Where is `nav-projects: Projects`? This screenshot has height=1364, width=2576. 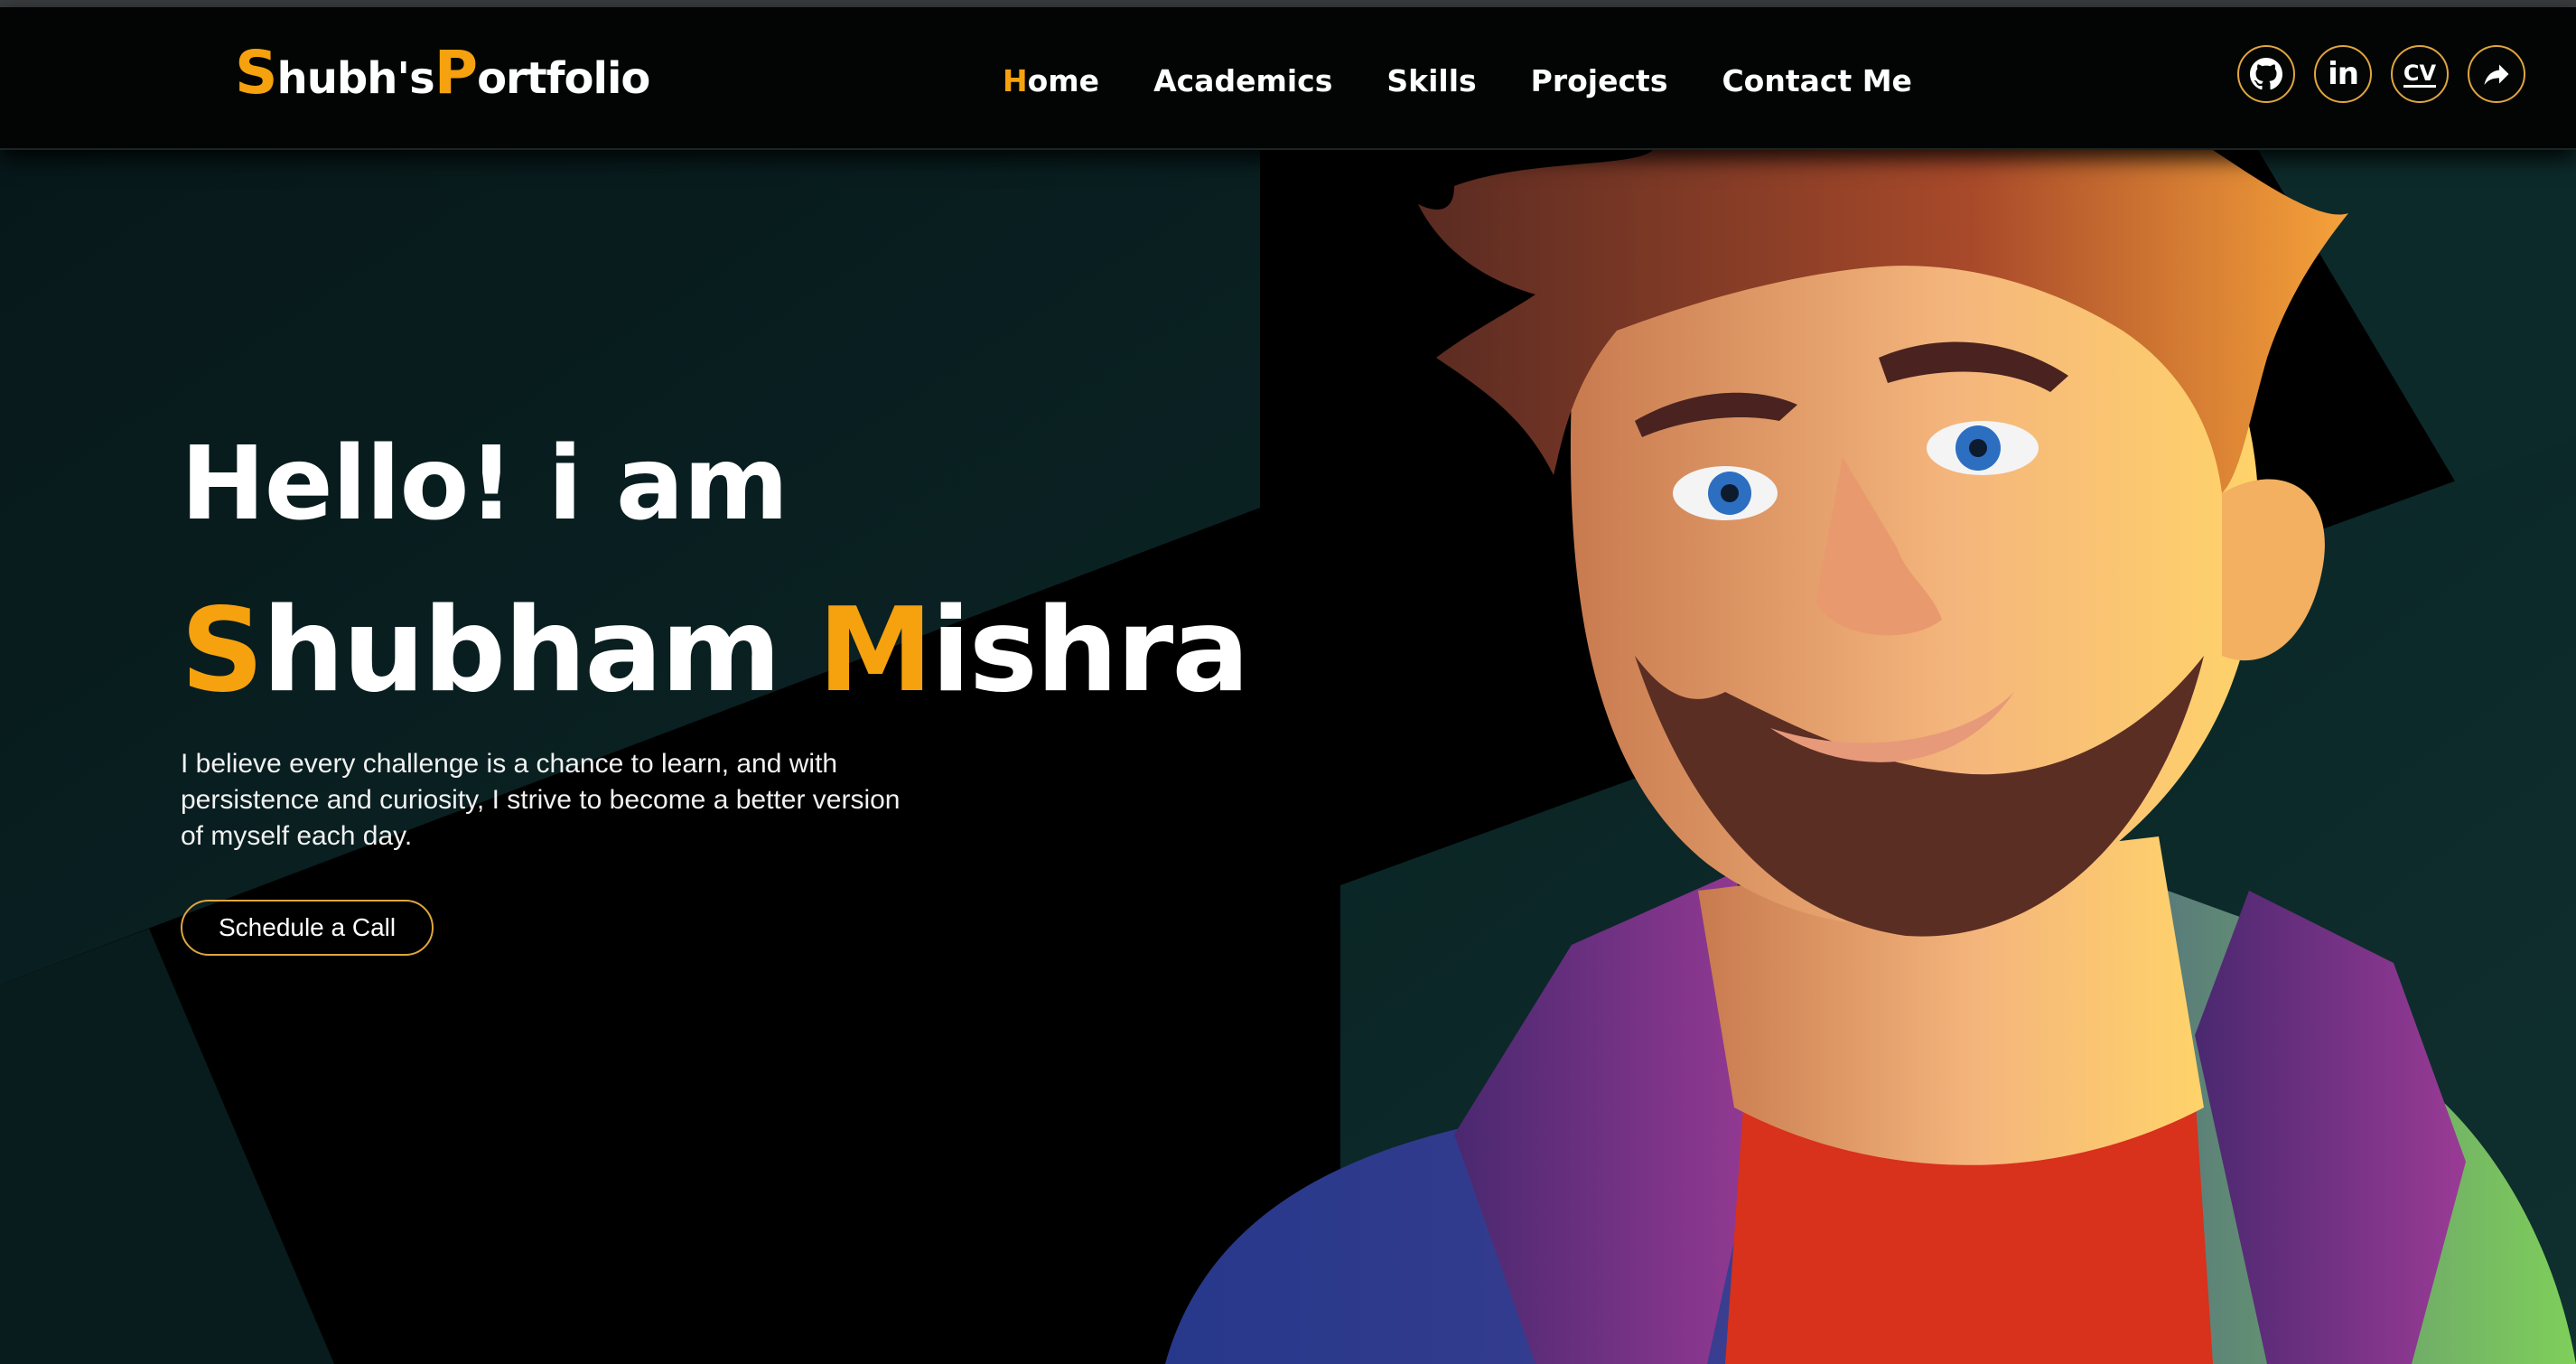
nav-projects: Projects is located at coordinates (1599, 80).